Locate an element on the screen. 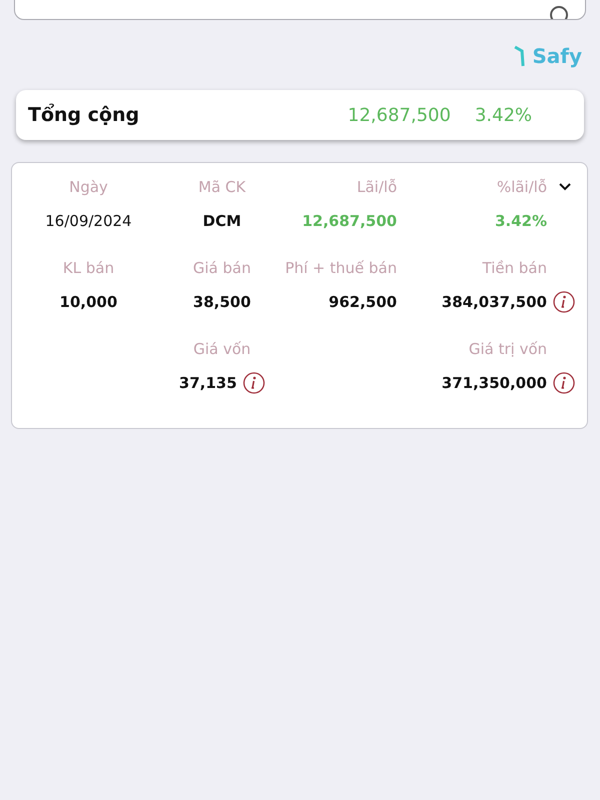  cell-value: 962,500 is located at coordinates (362, 302).